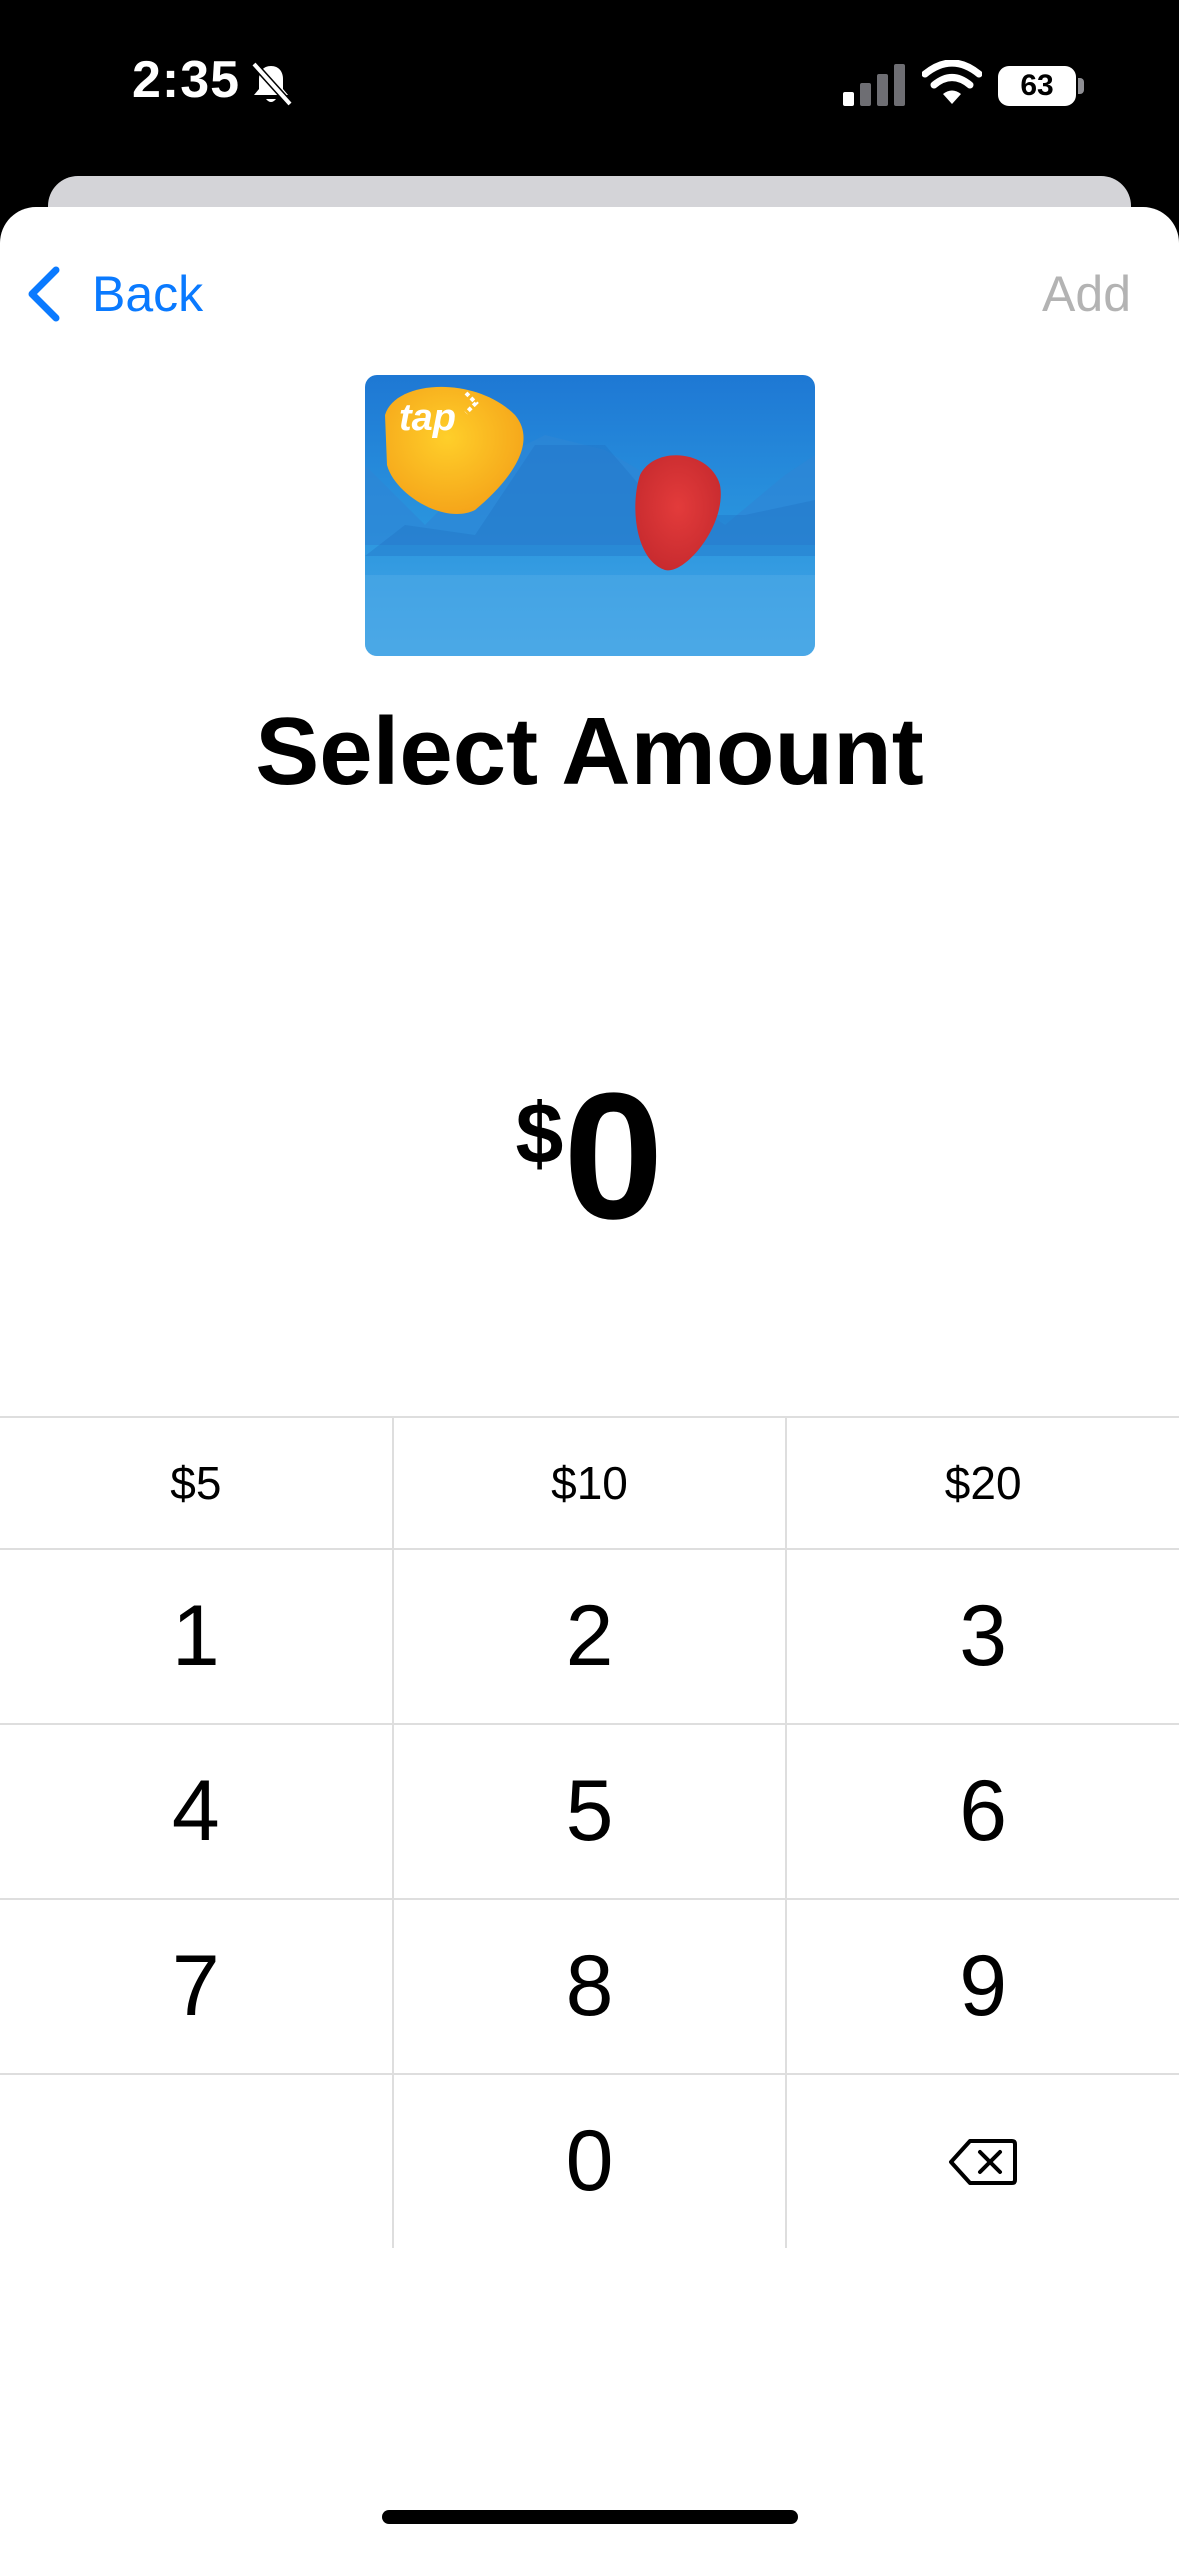 The height and width of the screenshot is (2556, 1179). Describe the element at coordinates (427, 418) in the screenshot. I see `card-logo: tap` at that location.